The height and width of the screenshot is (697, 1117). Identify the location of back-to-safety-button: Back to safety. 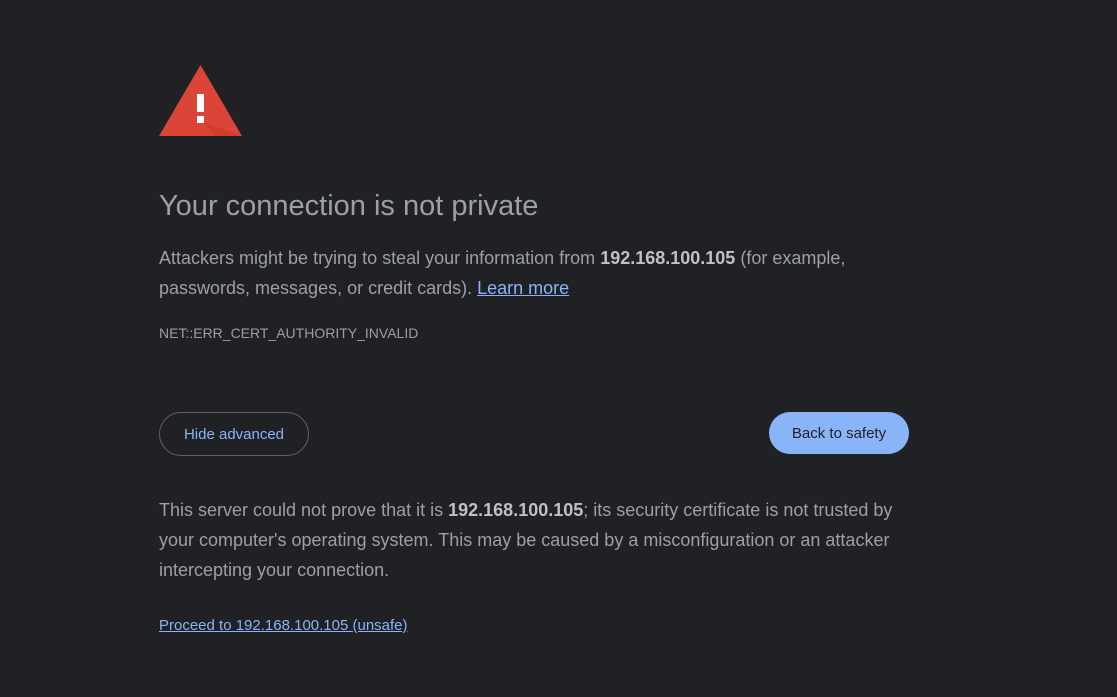
(839, 433).